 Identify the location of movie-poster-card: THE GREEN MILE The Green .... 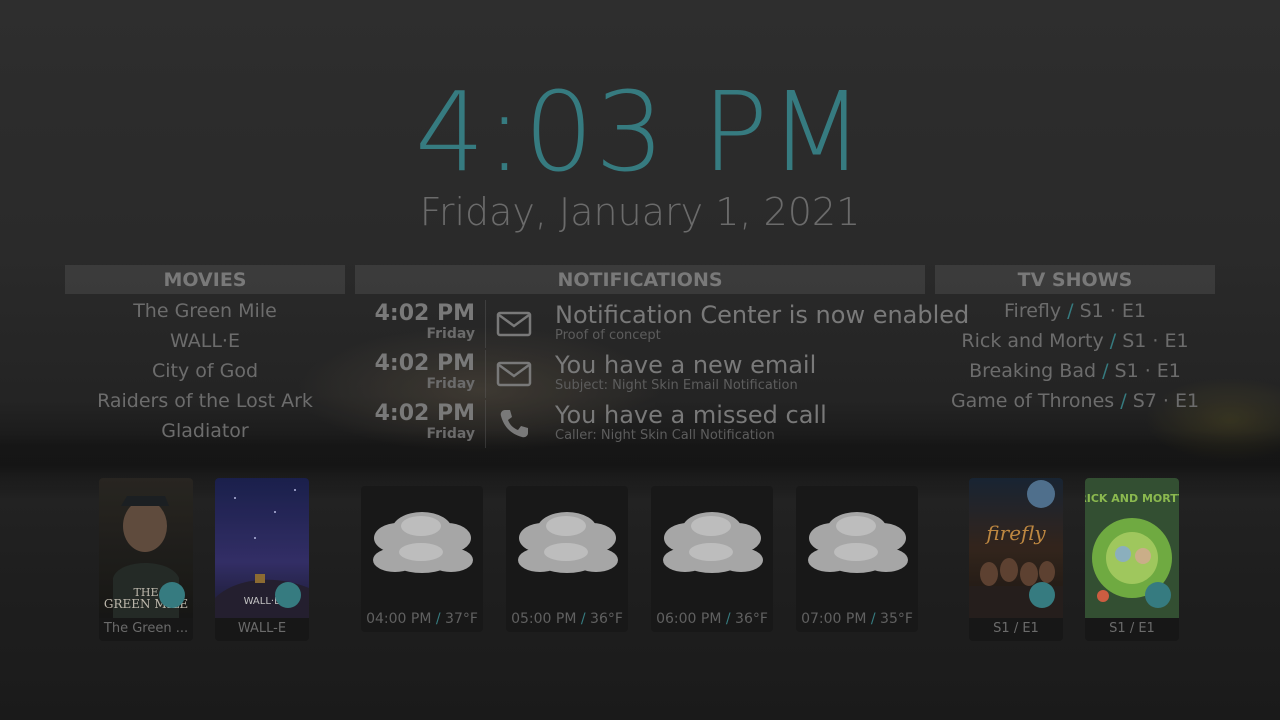
(146, 559).